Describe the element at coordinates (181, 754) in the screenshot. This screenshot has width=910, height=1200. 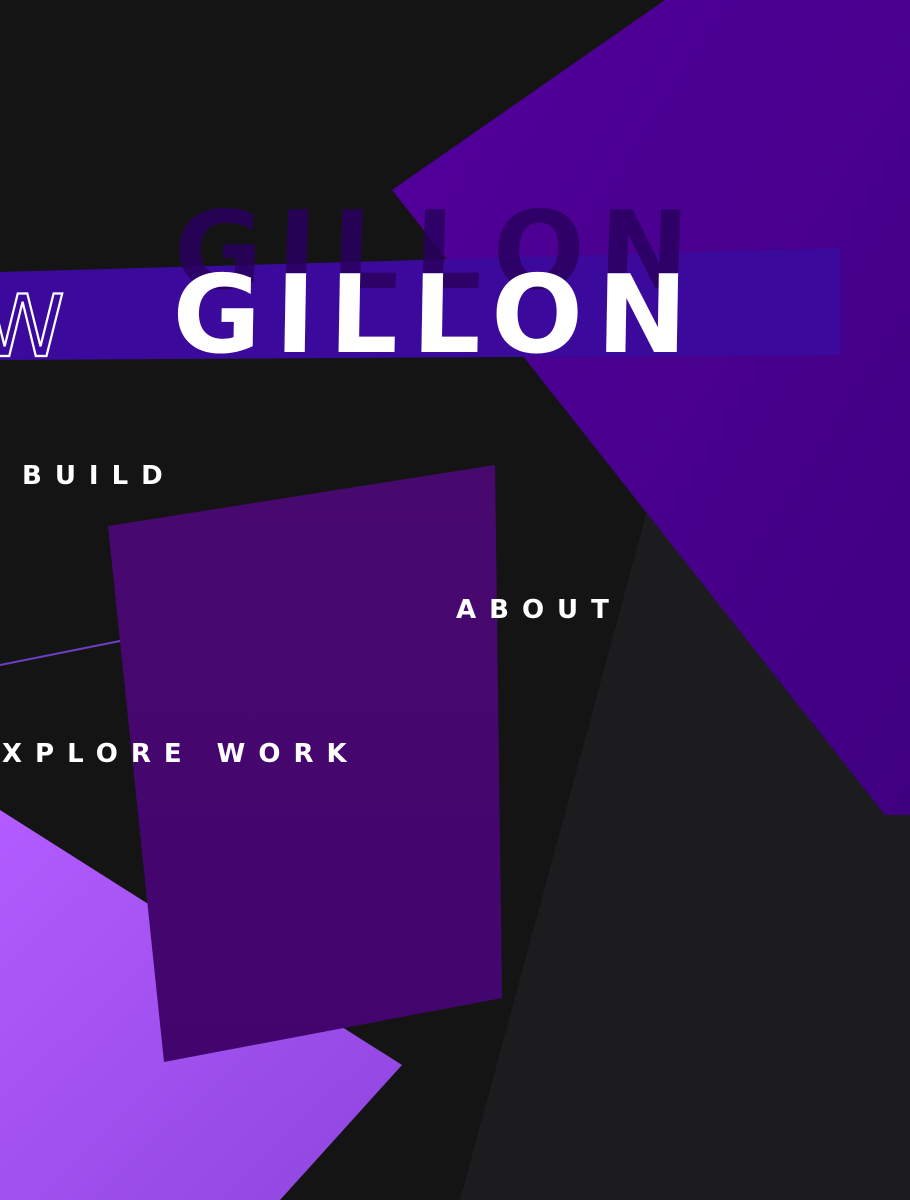
I see `nav-explore-work-link: XPLORE WORK` at that location.